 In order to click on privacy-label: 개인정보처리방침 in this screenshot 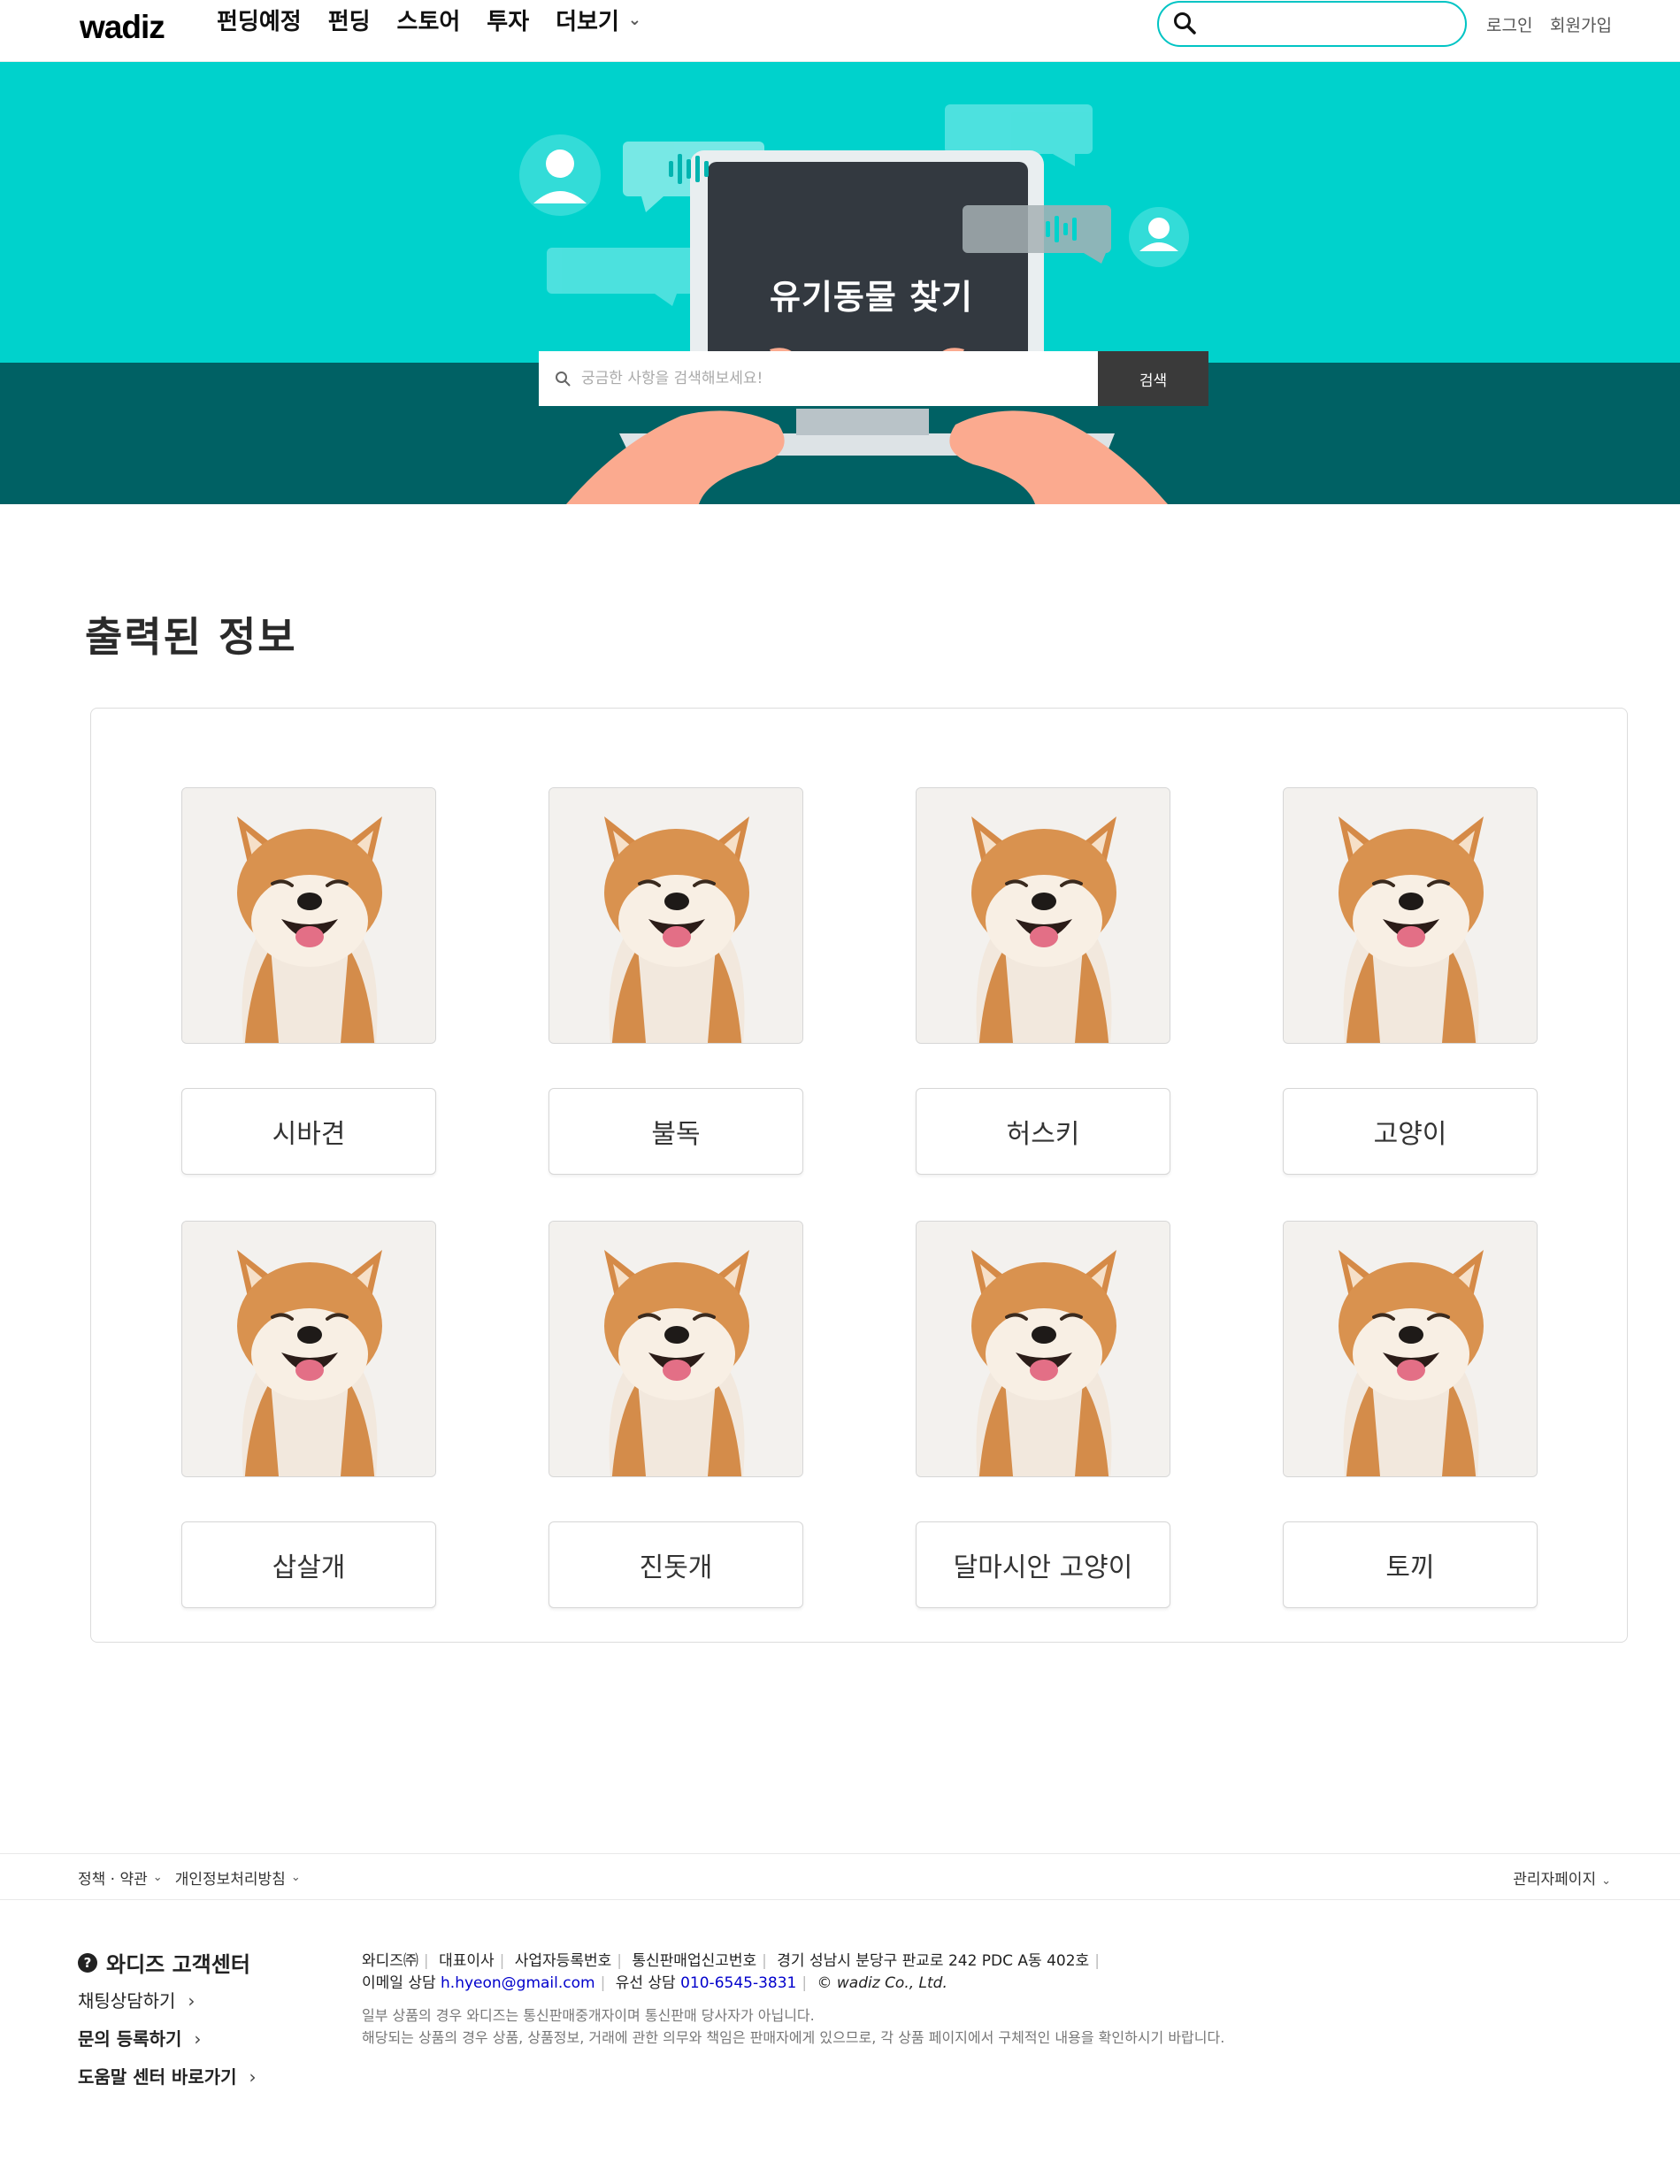, I will do `click(230, 1880)`.